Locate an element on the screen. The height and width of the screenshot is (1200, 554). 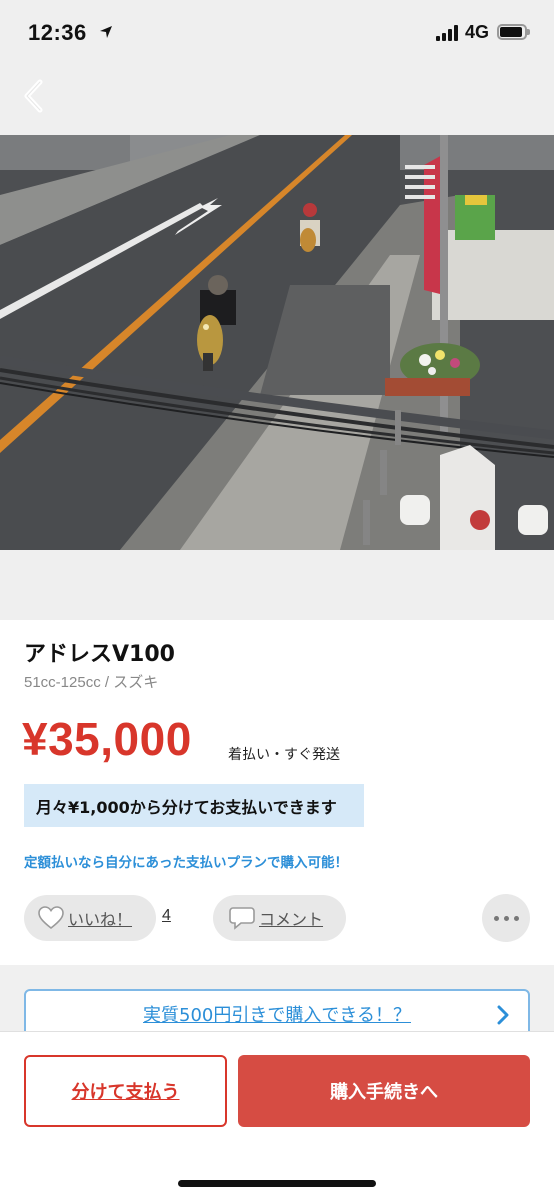
status-time: 12:36 is located at coordinates (57, 32).